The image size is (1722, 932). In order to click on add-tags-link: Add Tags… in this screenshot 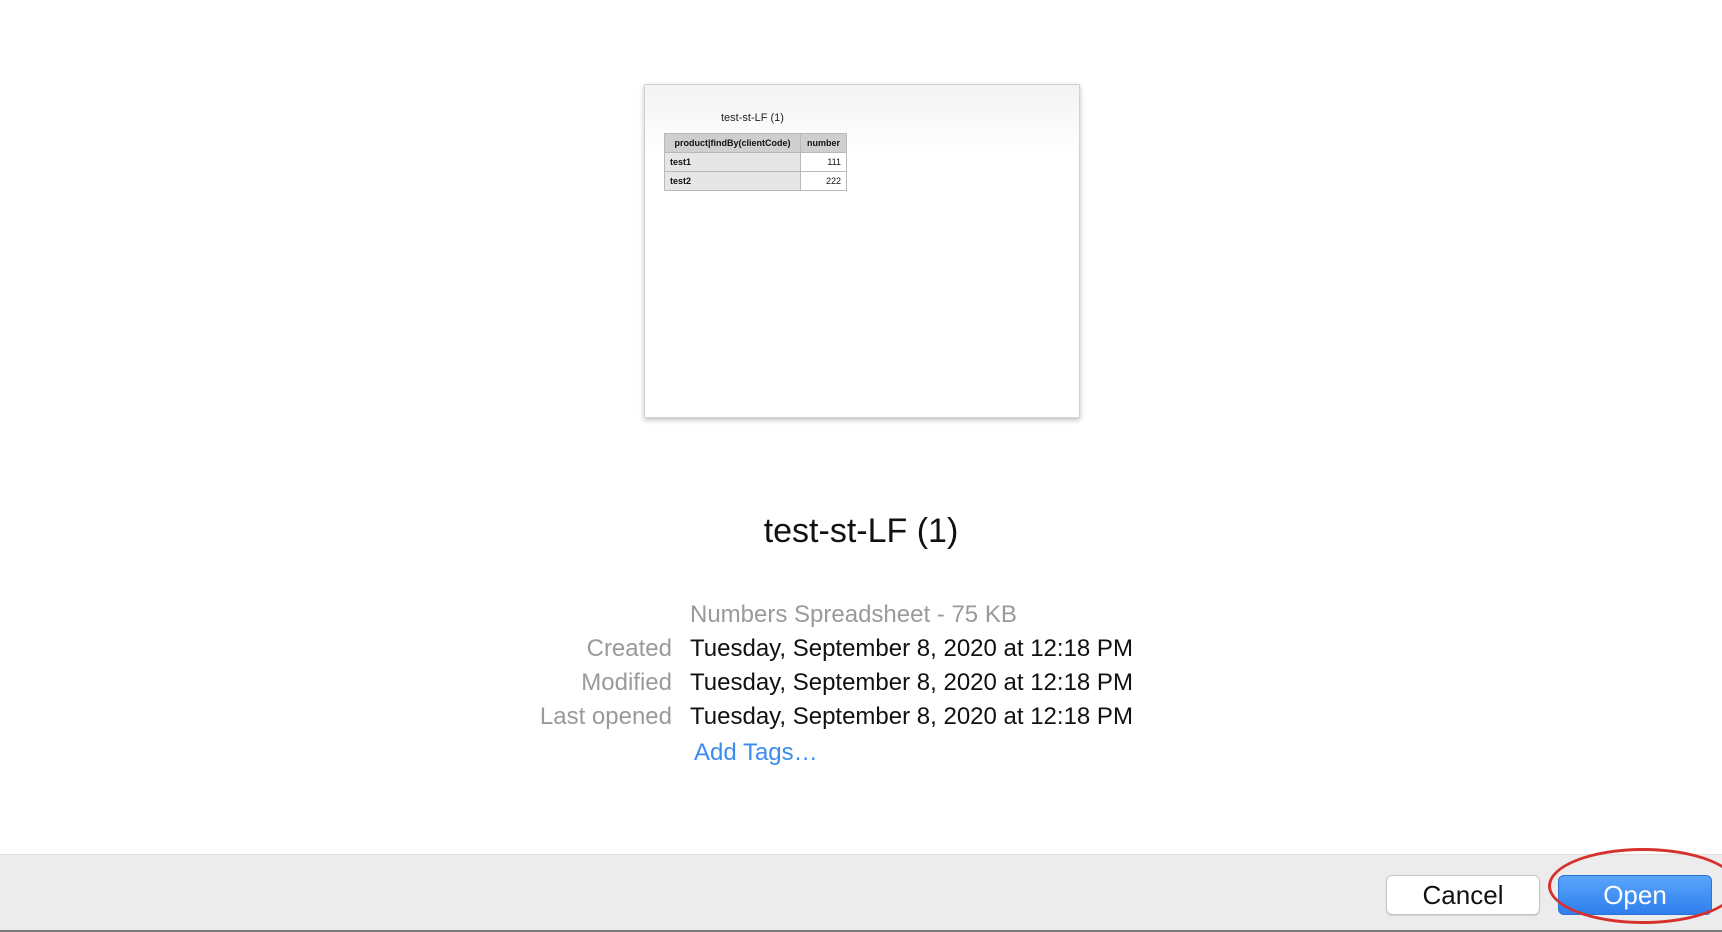, I will do `click(754, 752)`.